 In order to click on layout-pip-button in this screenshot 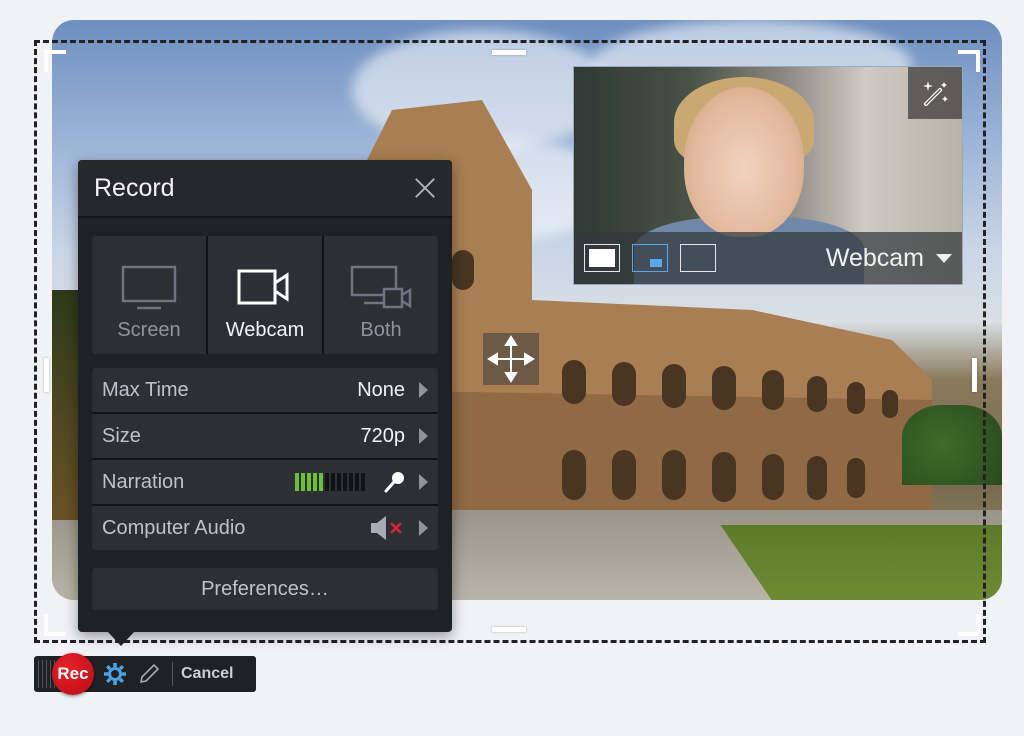, I will do `click(650, 258)`.